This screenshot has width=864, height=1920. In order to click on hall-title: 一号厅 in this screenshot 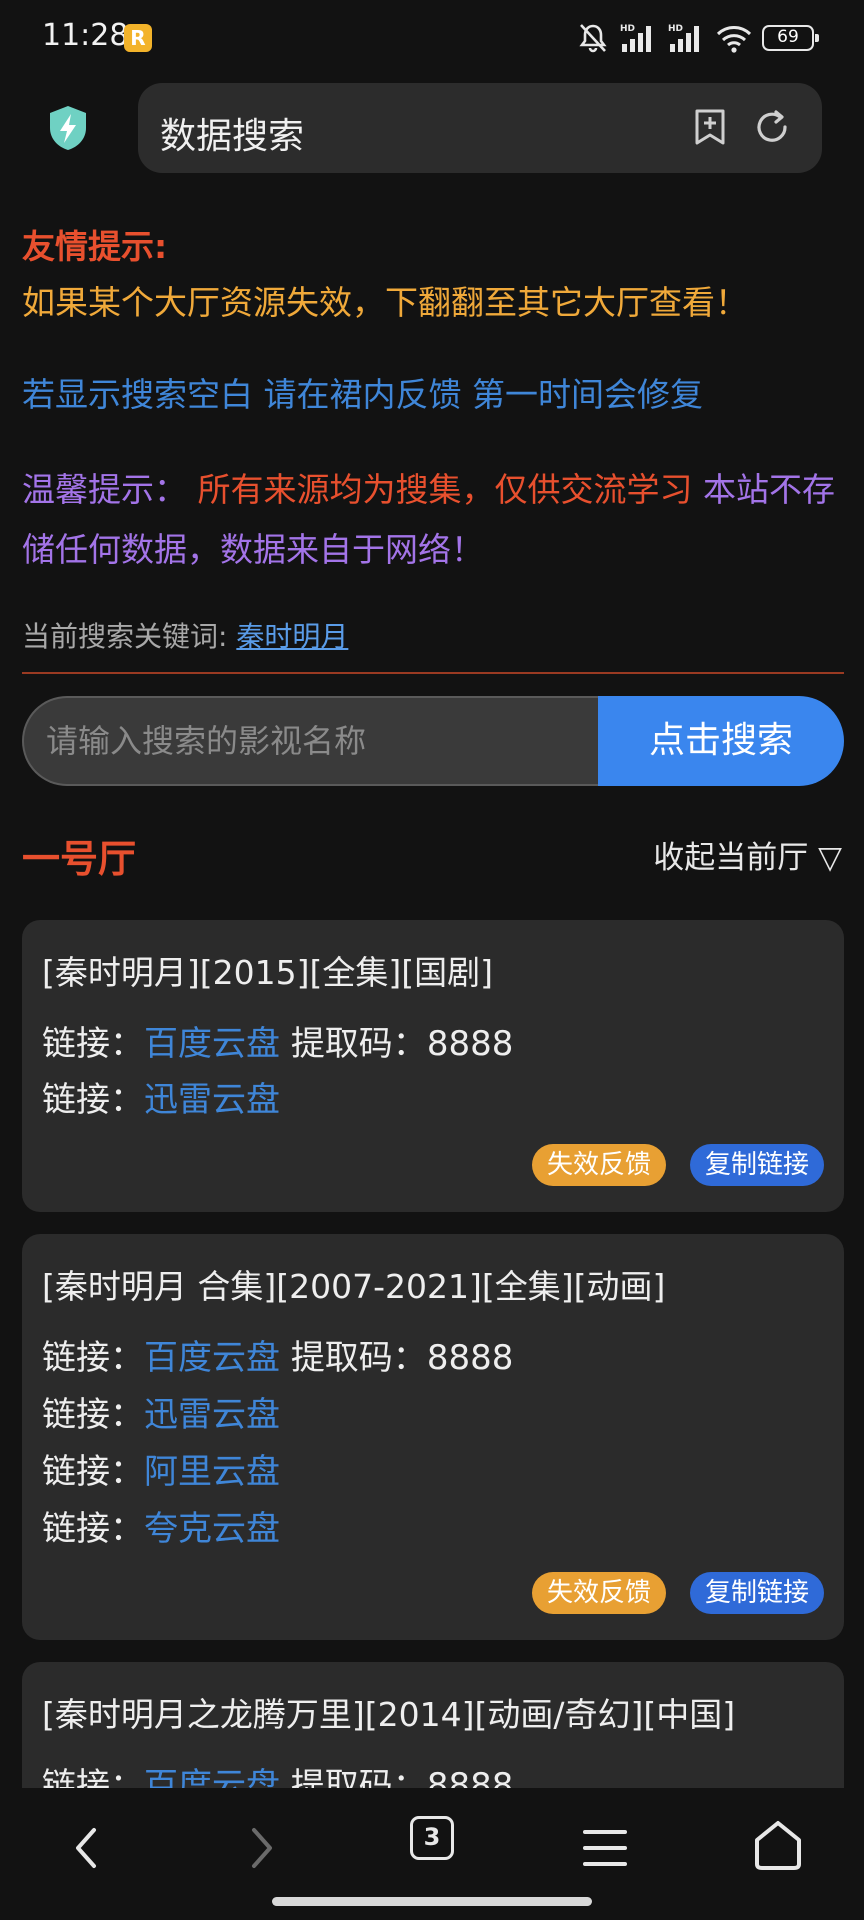, I will do `click(79, 859)`.